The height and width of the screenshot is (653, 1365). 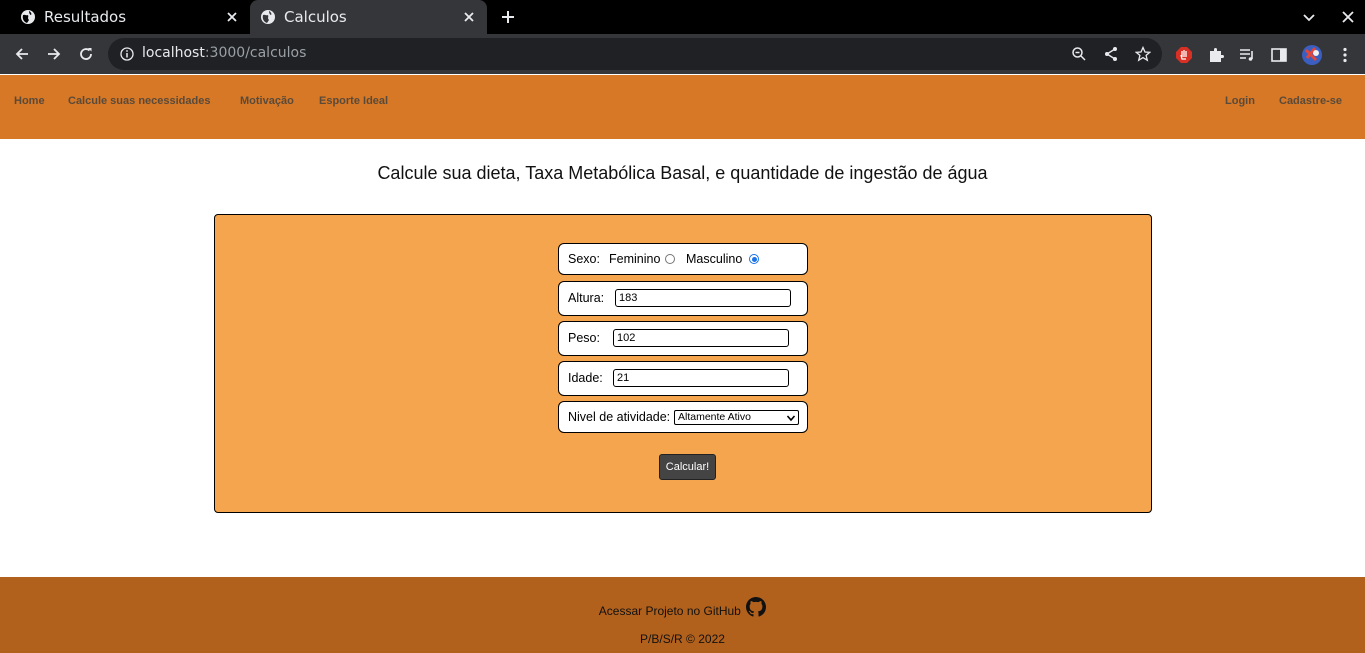 I want to click on peso-field: Peso:, so click(x=683, y=338).